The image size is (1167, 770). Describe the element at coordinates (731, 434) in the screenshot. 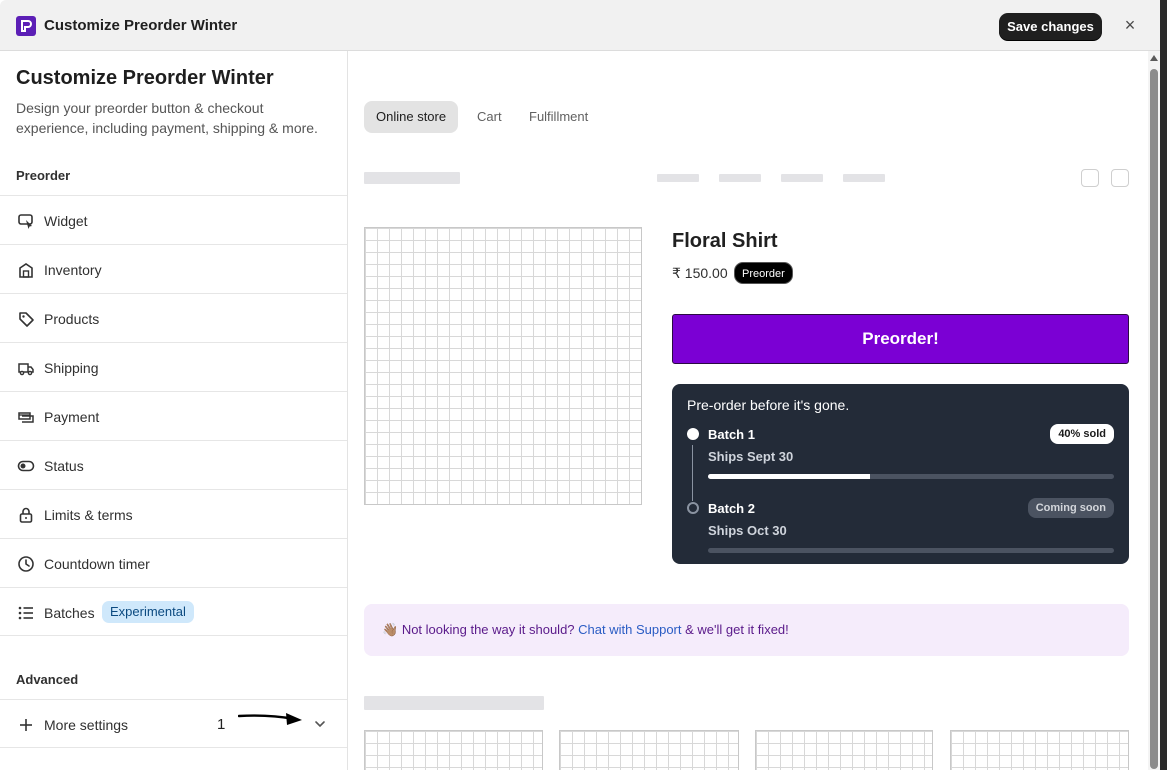

I see `batch-name: Batch 1` at that location.